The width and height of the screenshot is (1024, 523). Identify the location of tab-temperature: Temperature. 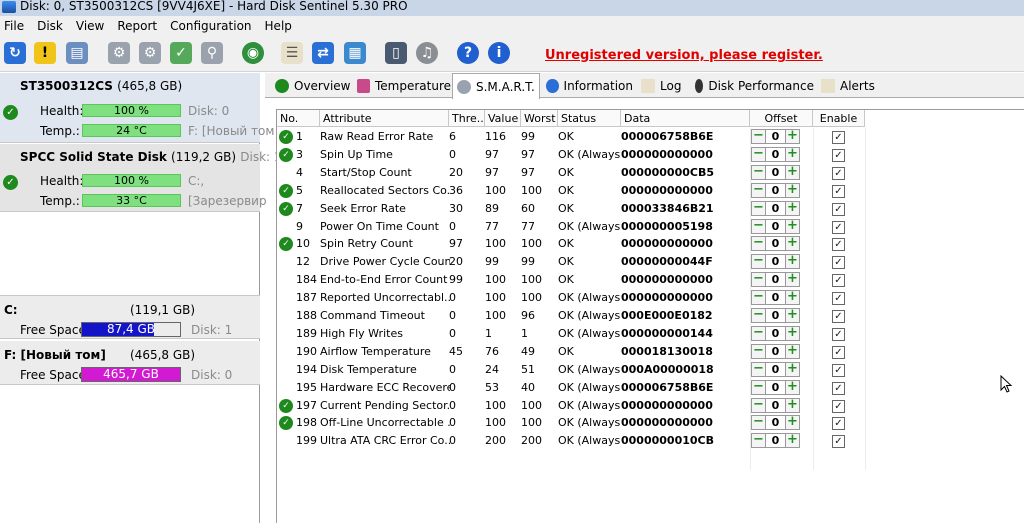
(402, 86).